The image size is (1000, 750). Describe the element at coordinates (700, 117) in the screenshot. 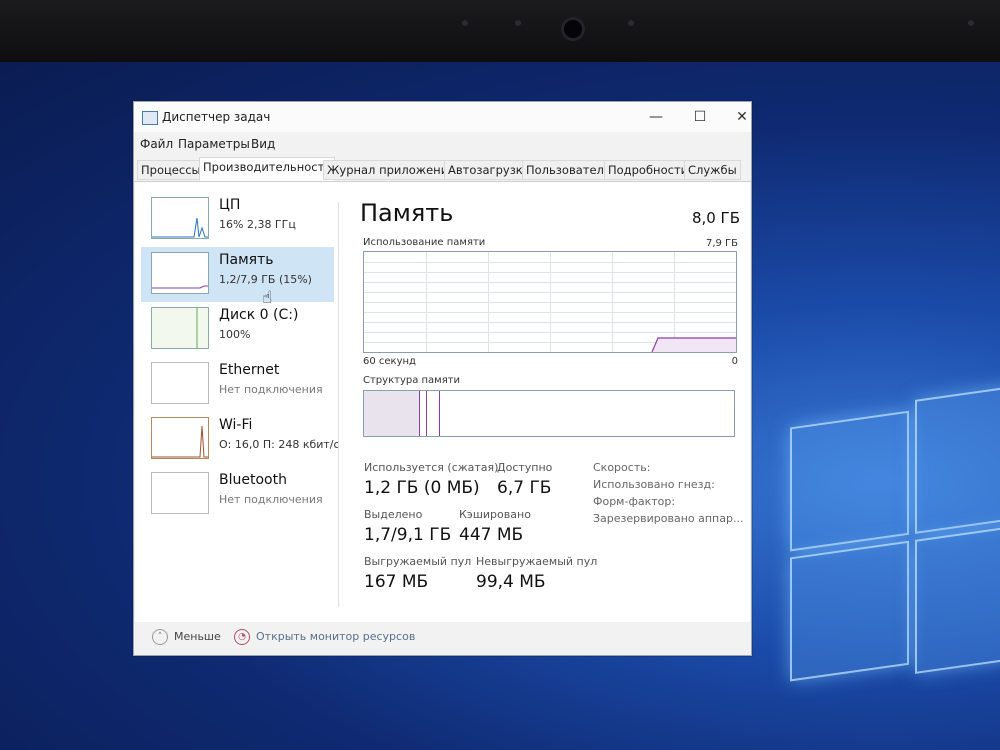

I see `maximize-button: ☐` at that location.